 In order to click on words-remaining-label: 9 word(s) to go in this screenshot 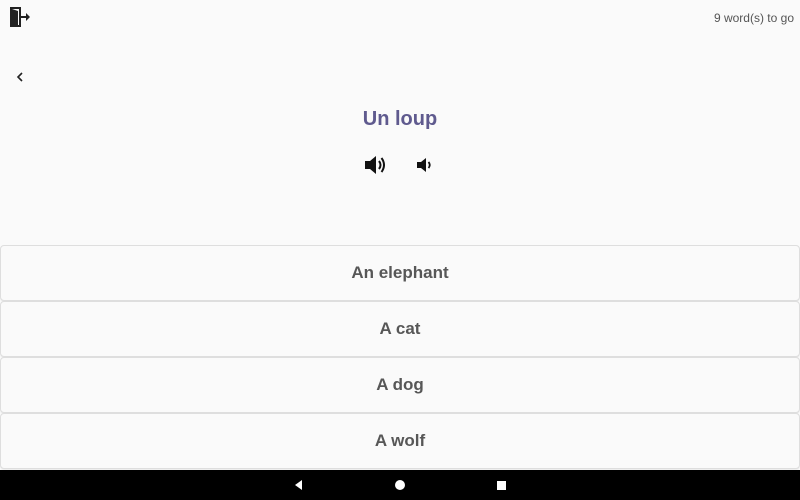, I will do `click(753, 18)`.